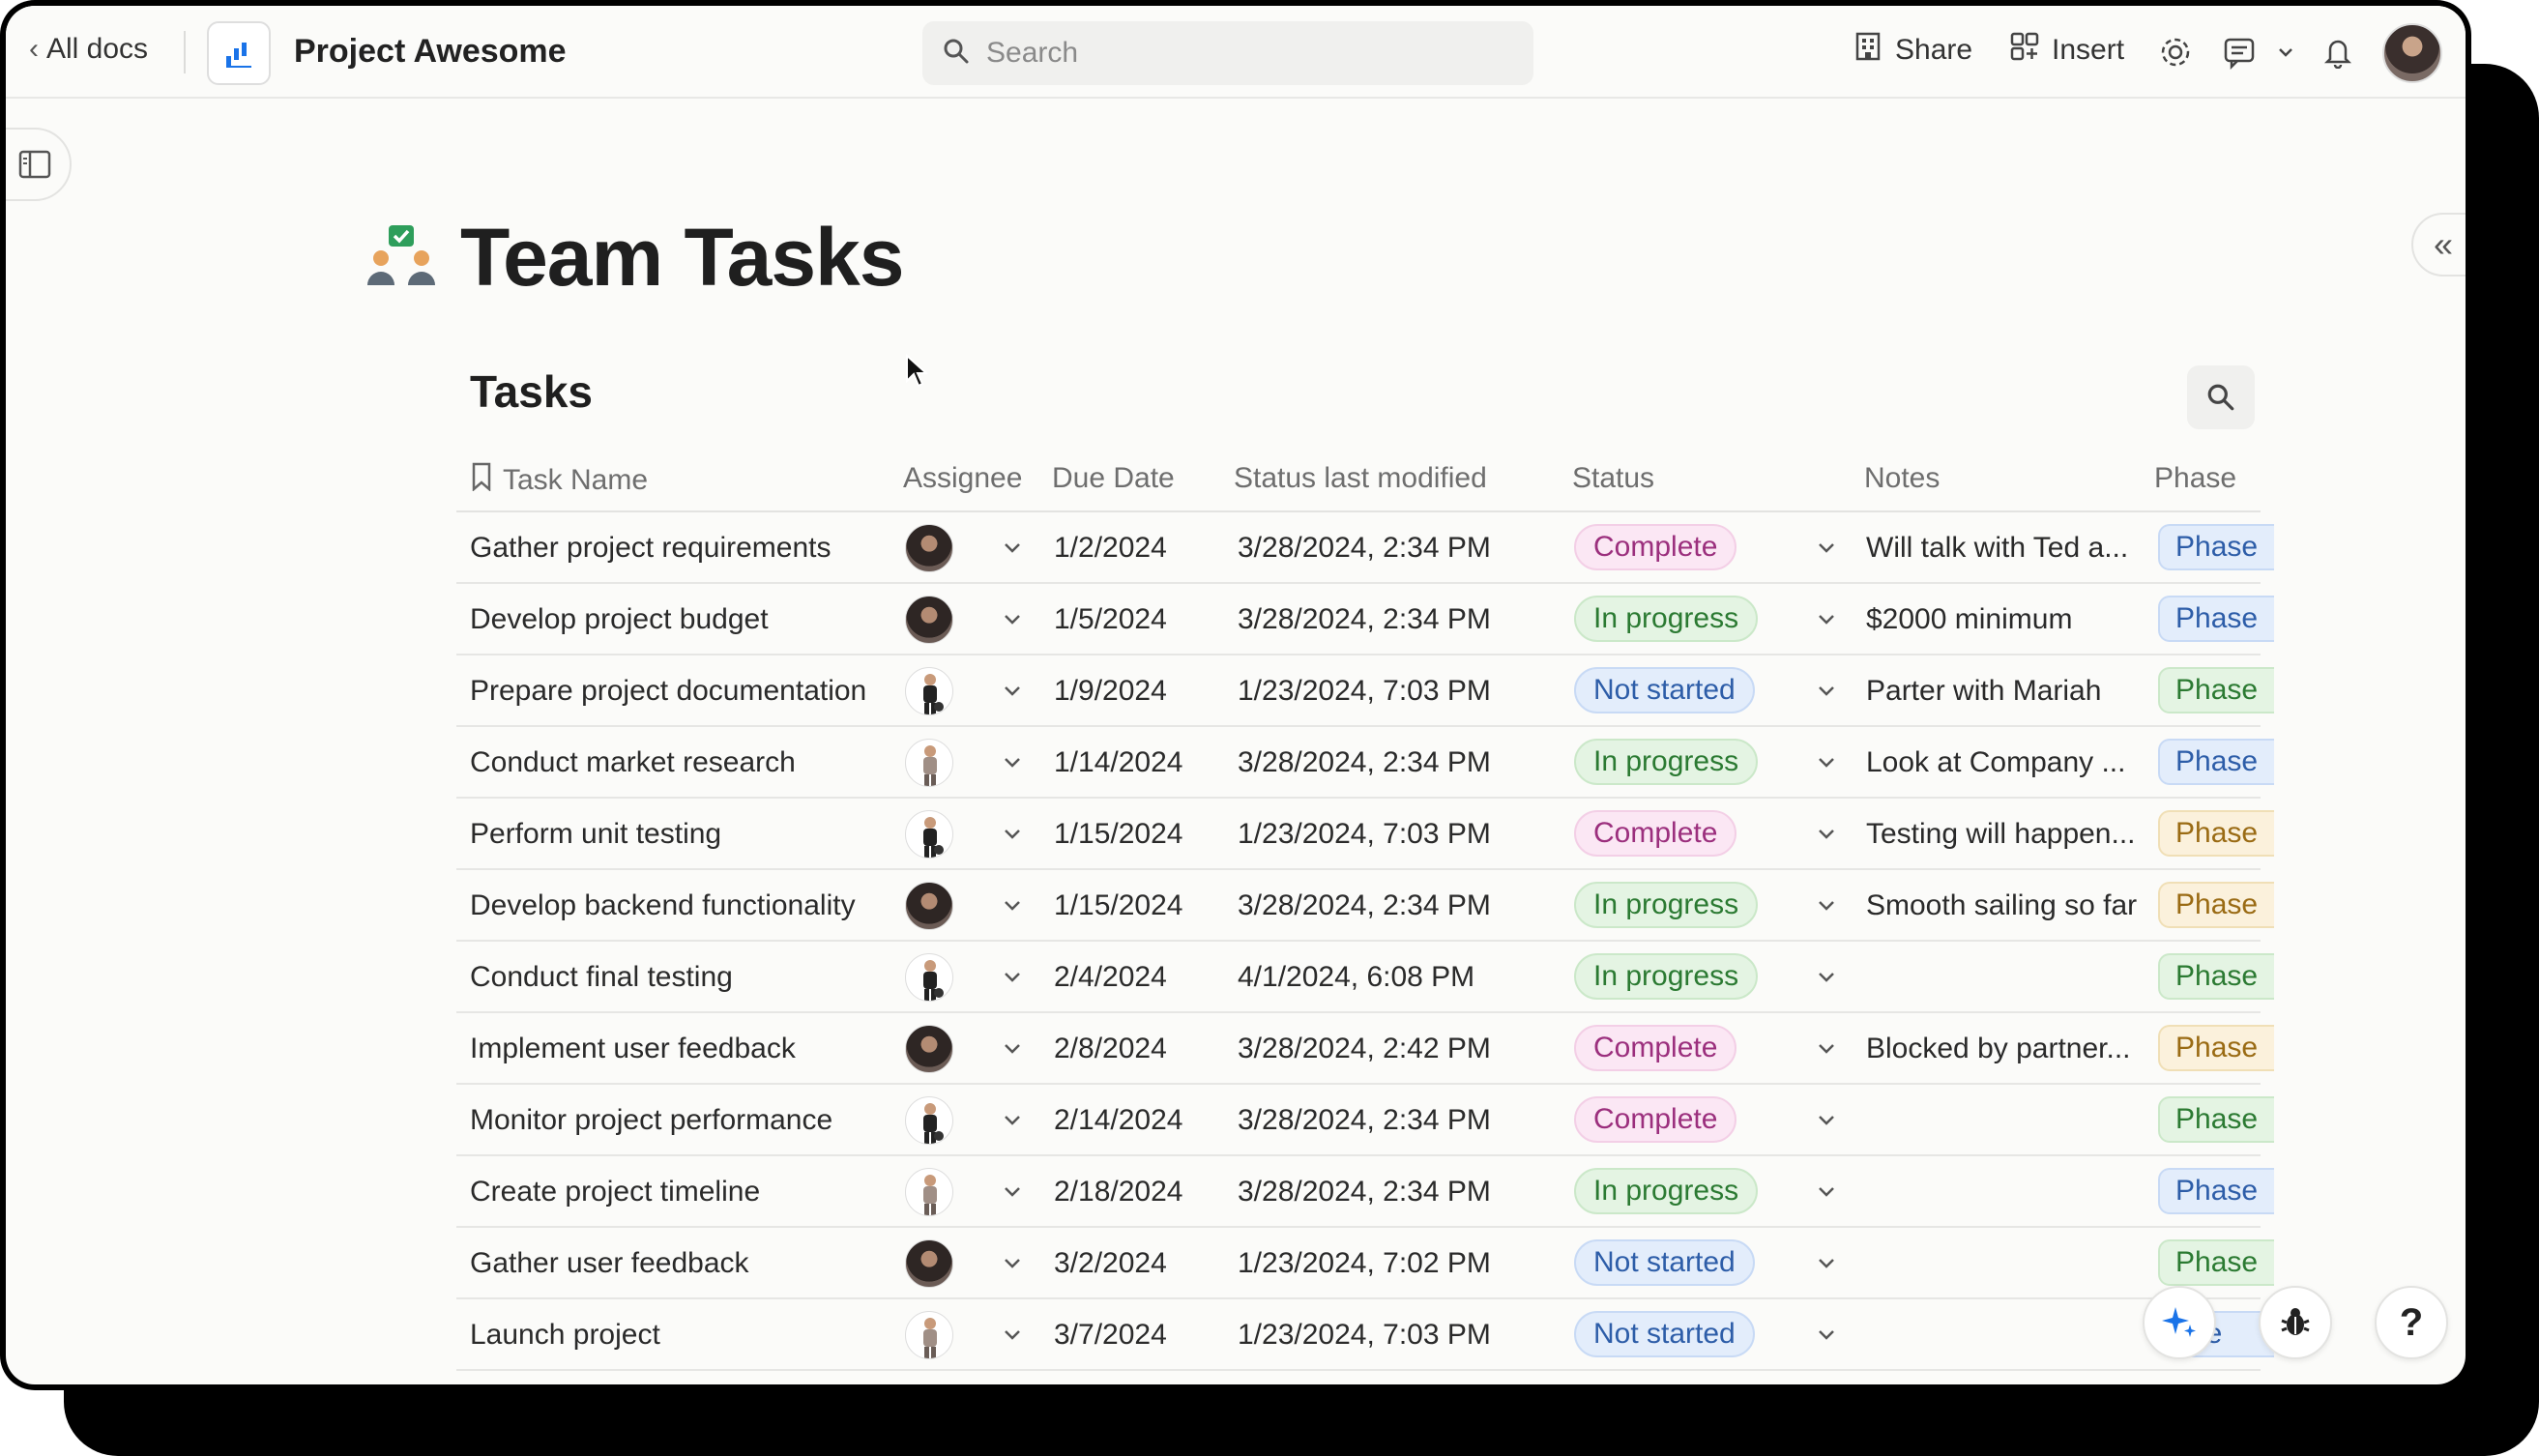 Image resolution: width=2539 pixels, height=1456 pixels. I want to click on bell-icon, so click(2338, 52).